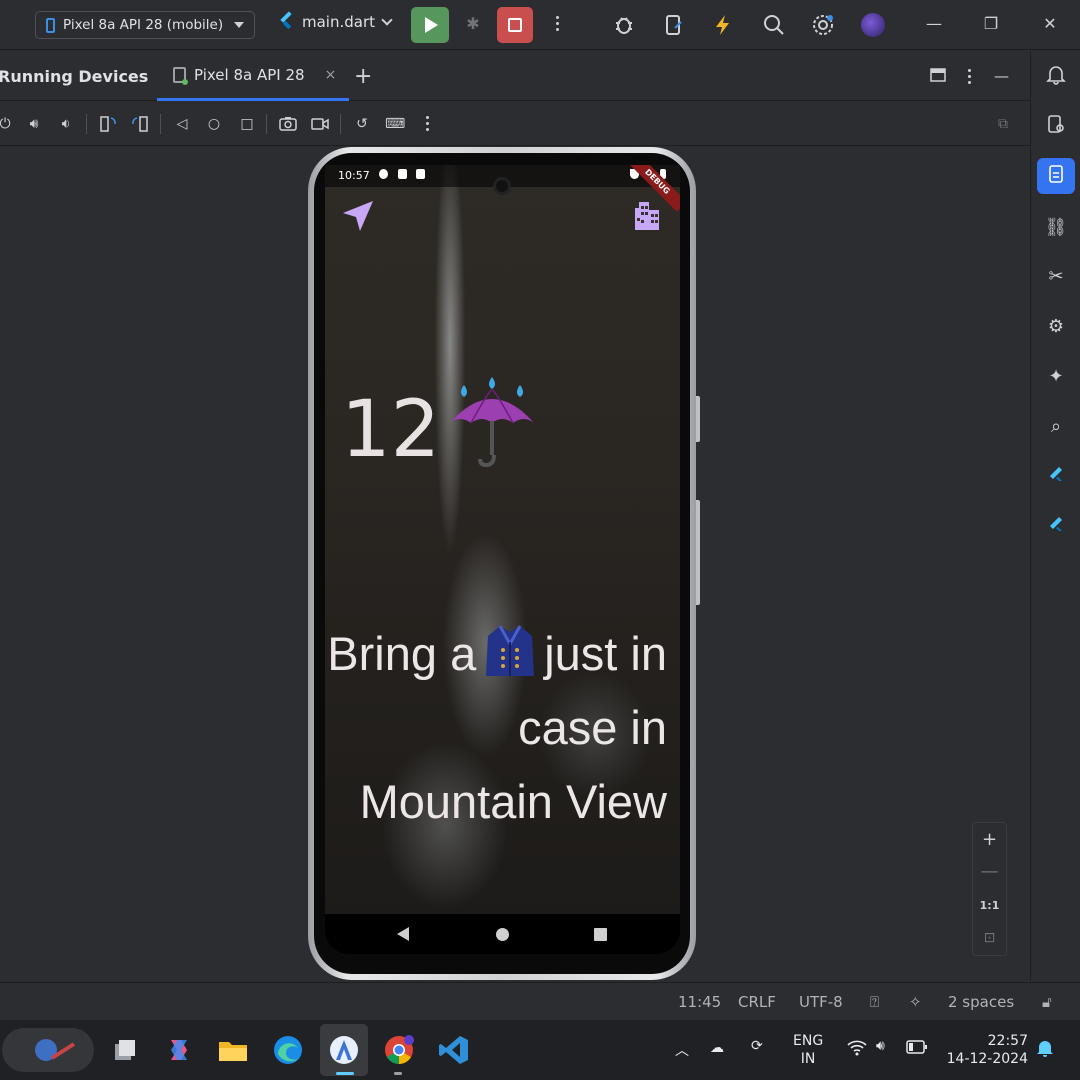 This screenshot has height=1080, width=1080. Describe the element at coordinates (821, 1002) in the screenshot. I see `file-encoding: UTF-8` at that location.